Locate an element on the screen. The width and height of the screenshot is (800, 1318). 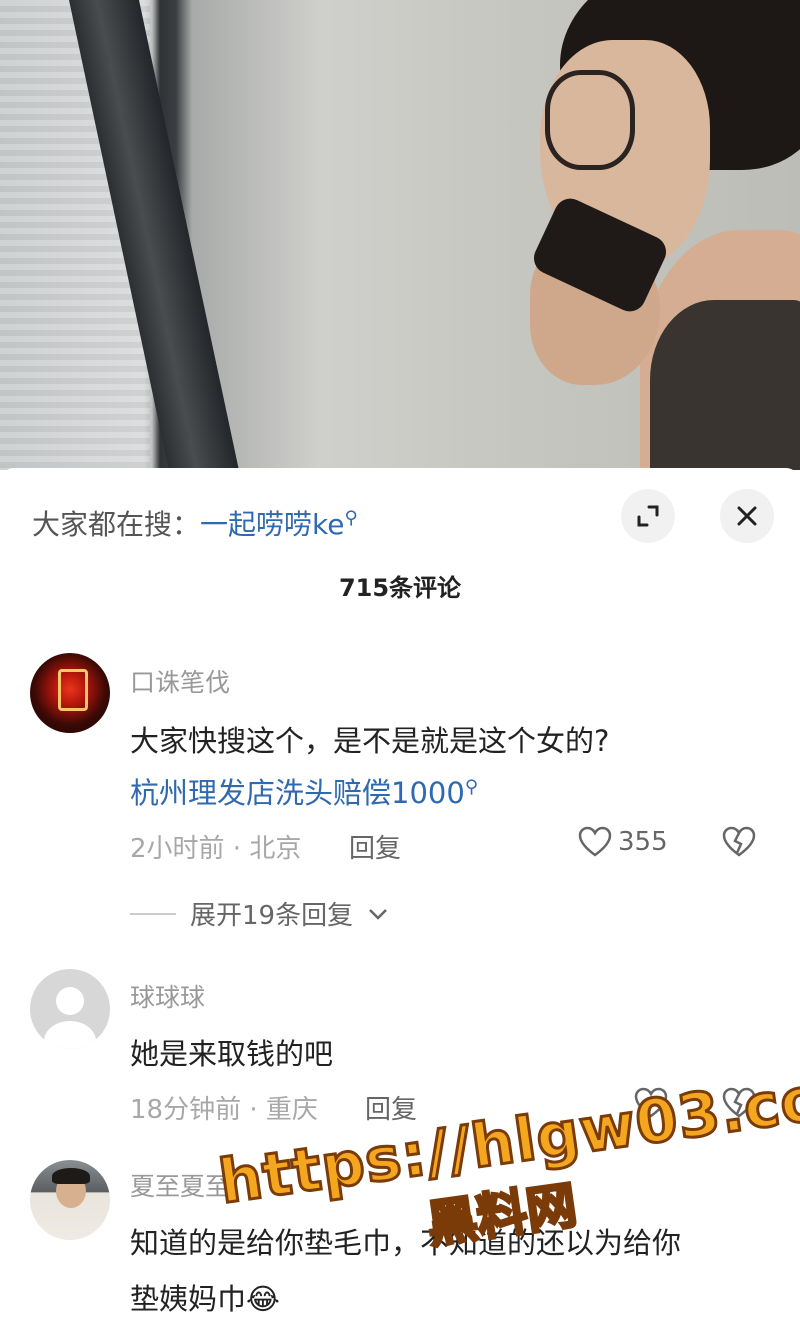
expand-replies-label: 展开19条回复 is located at coordinates (272, 916).